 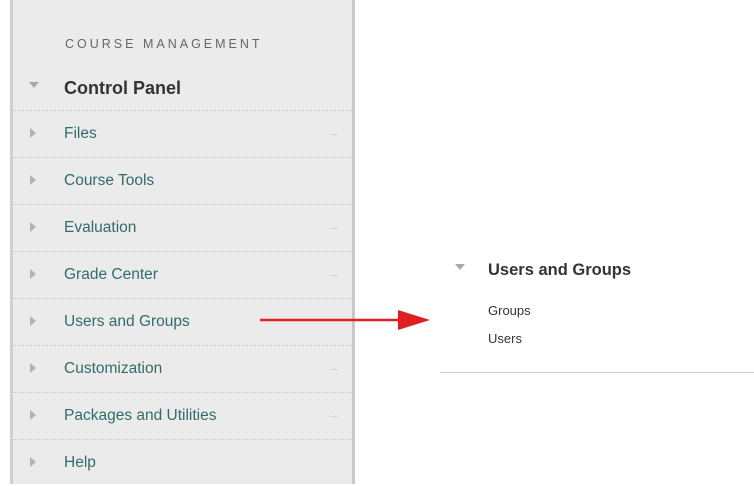 I want to click on menu-item-packages-and-utilities: Packages and Utilities →, so click(x=182, y=415).